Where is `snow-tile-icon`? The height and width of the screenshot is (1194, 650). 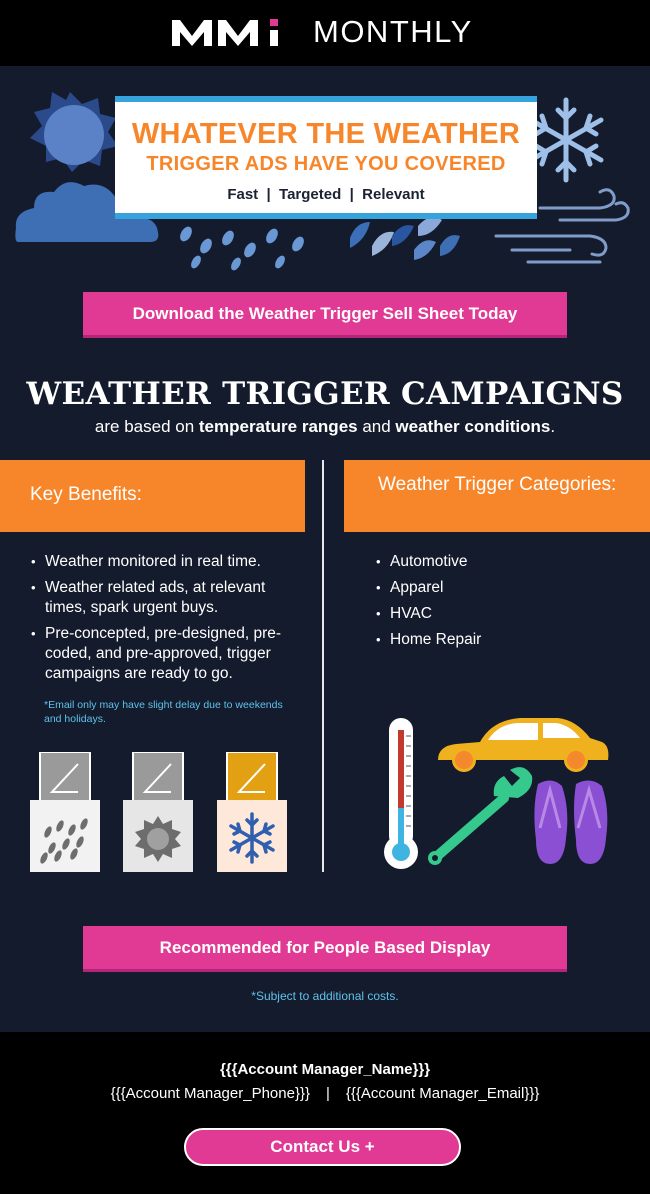 snow-tile-icon is located at coordinates (252, 812).